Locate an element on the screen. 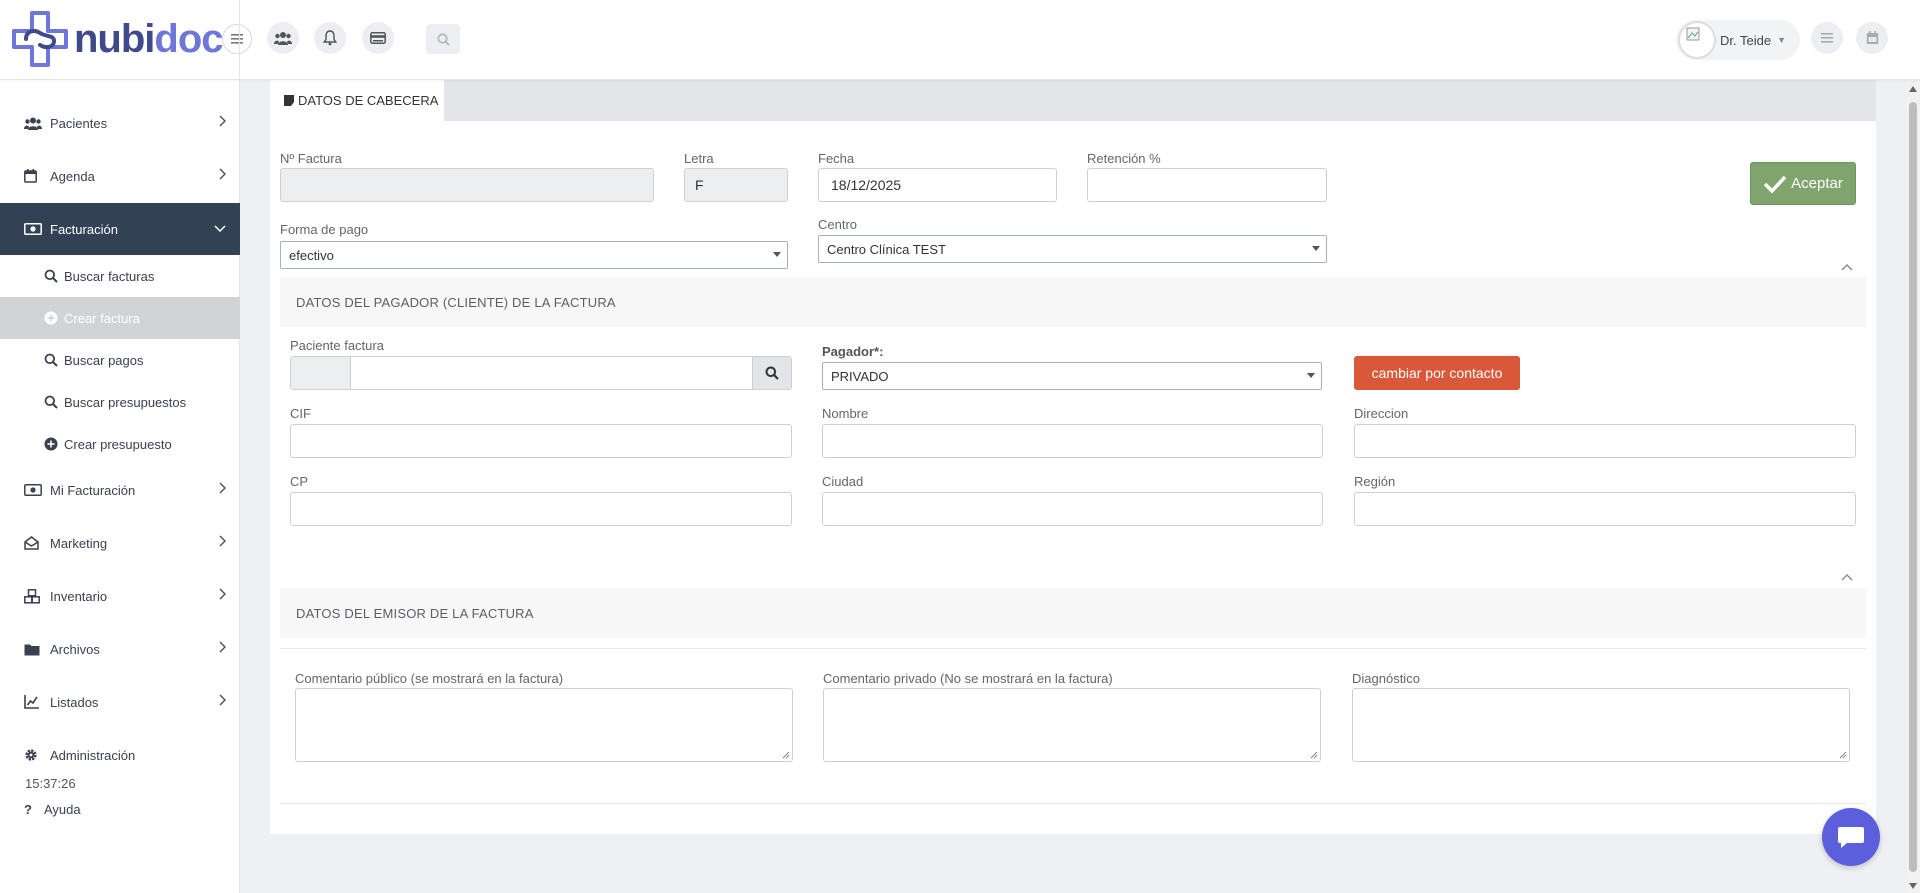 The width and height of the screenshot is (1920, 893). user-menu: Dr. Teide ▼ is located at coordinates (1738, 40).